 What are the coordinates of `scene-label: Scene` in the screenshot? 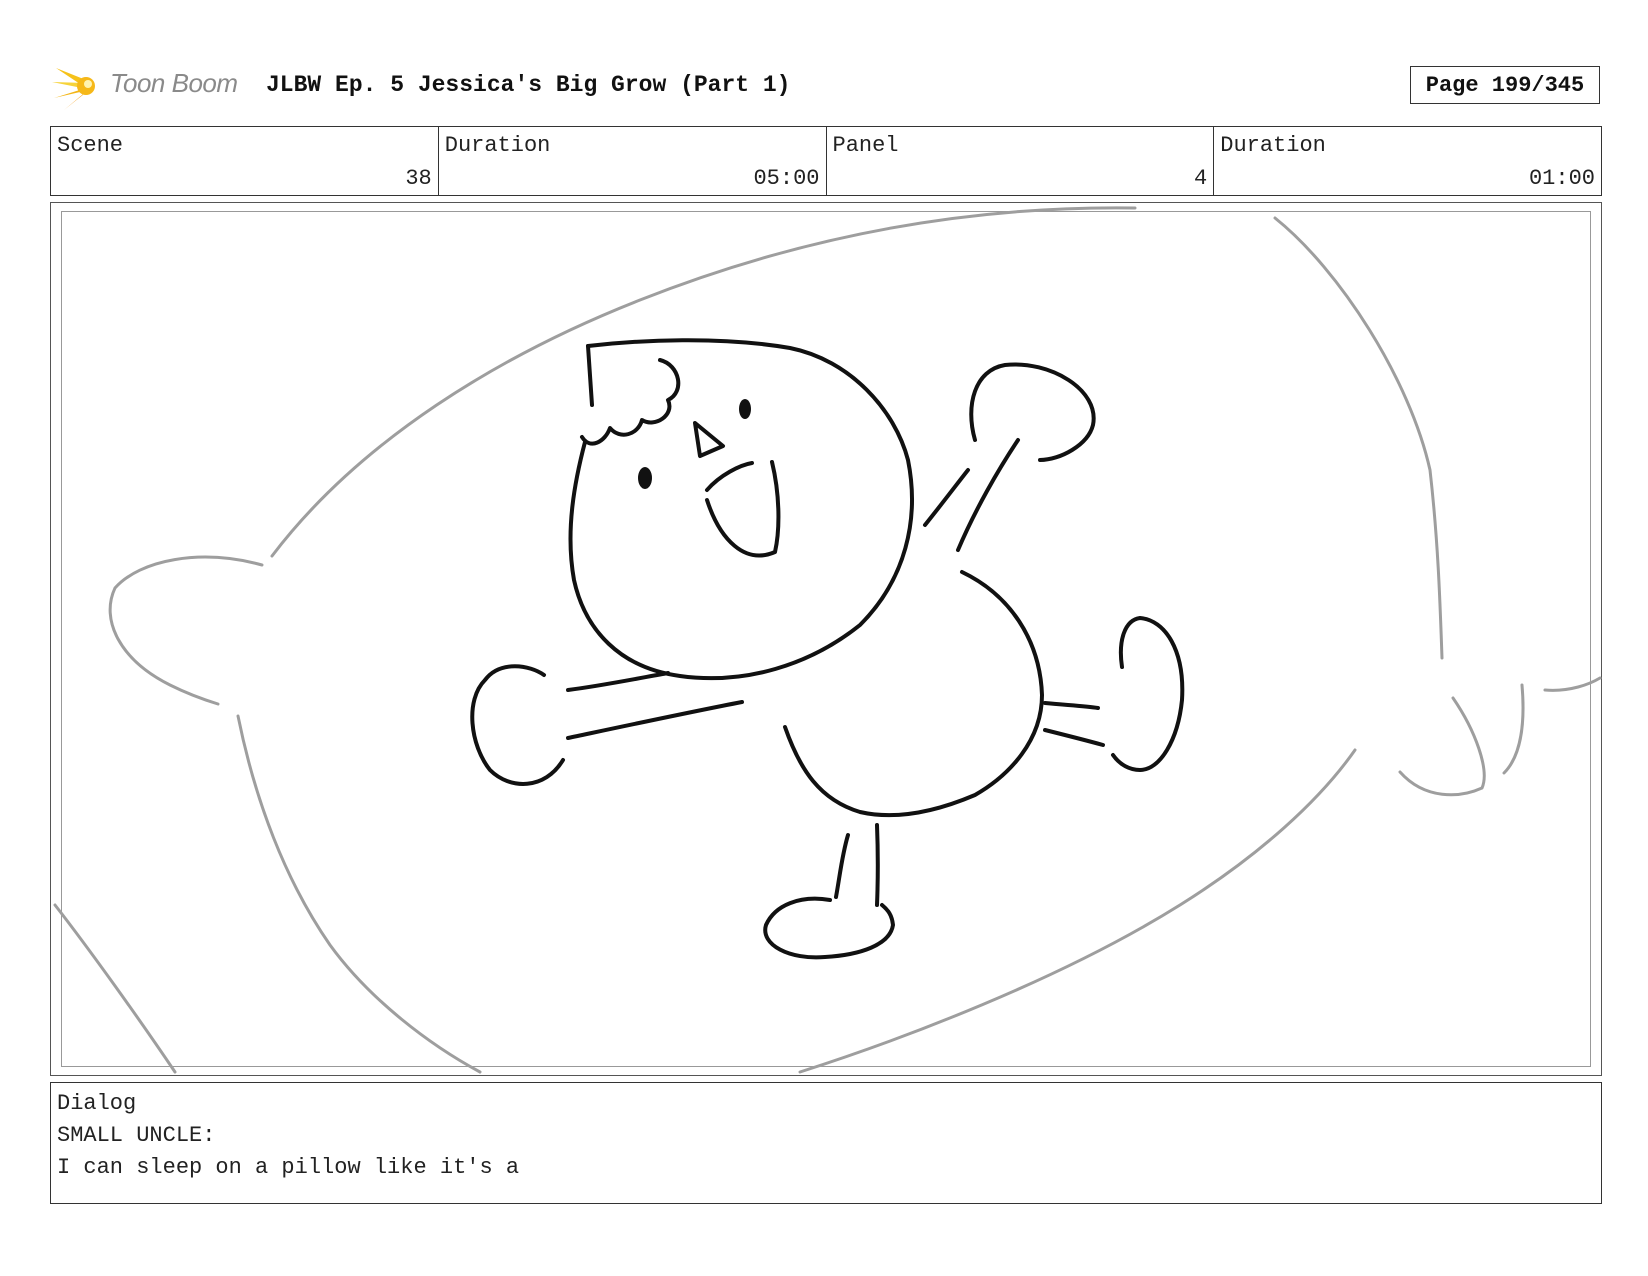 It's located at (90, 145).